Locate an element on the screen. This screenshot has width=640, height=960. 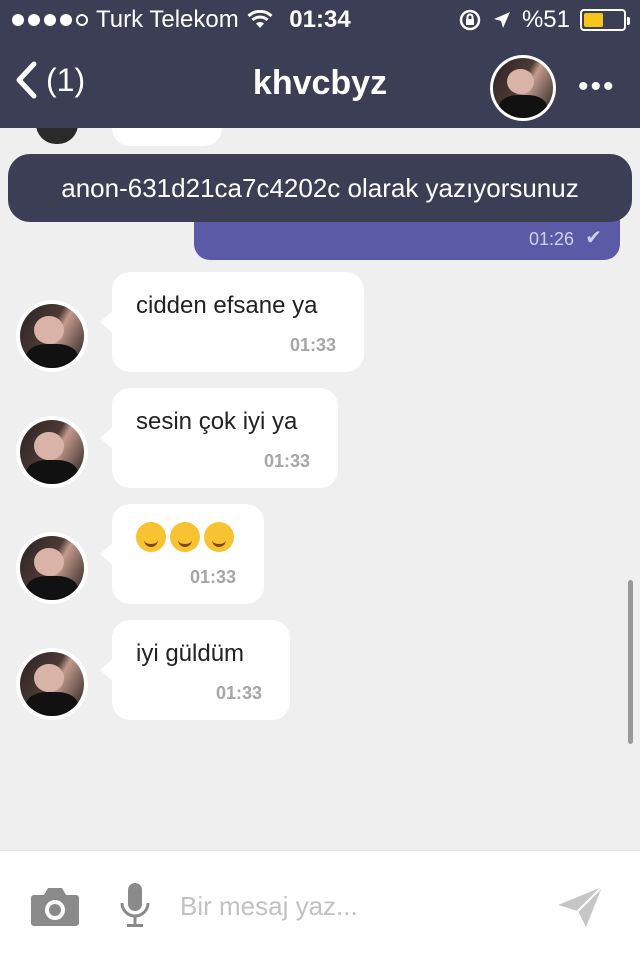
battery-fill is located at coordinates (594, 20).